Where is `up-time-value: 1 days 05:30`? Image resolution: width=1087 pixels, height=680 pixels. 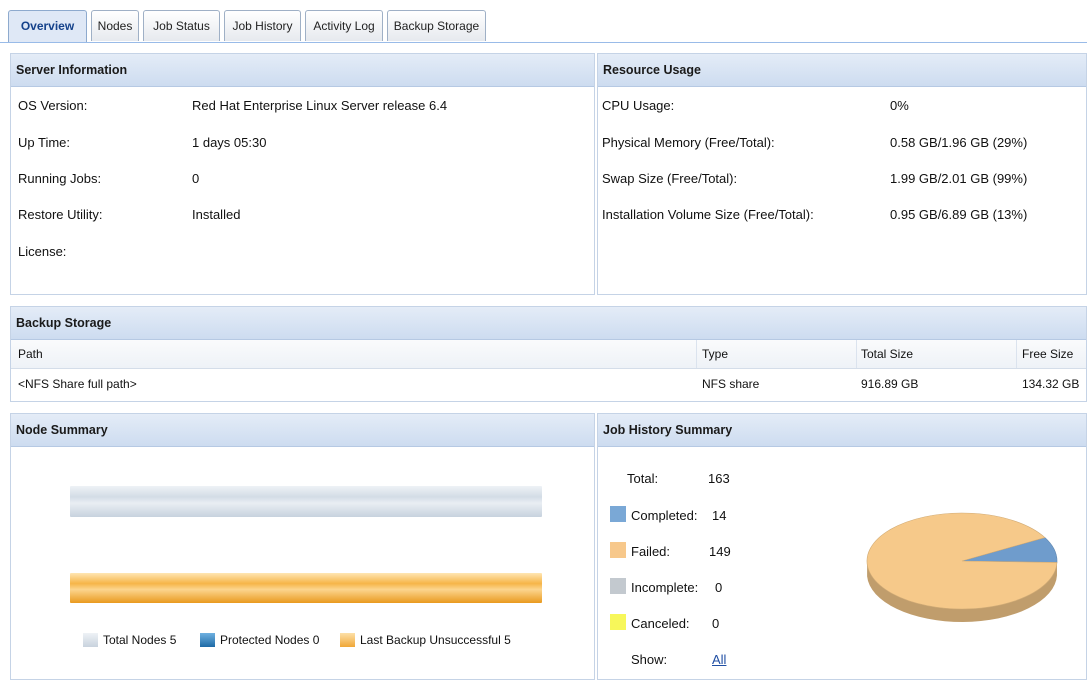
up-time-value: 1 days 05:30 is located at coordinates (229, 142).